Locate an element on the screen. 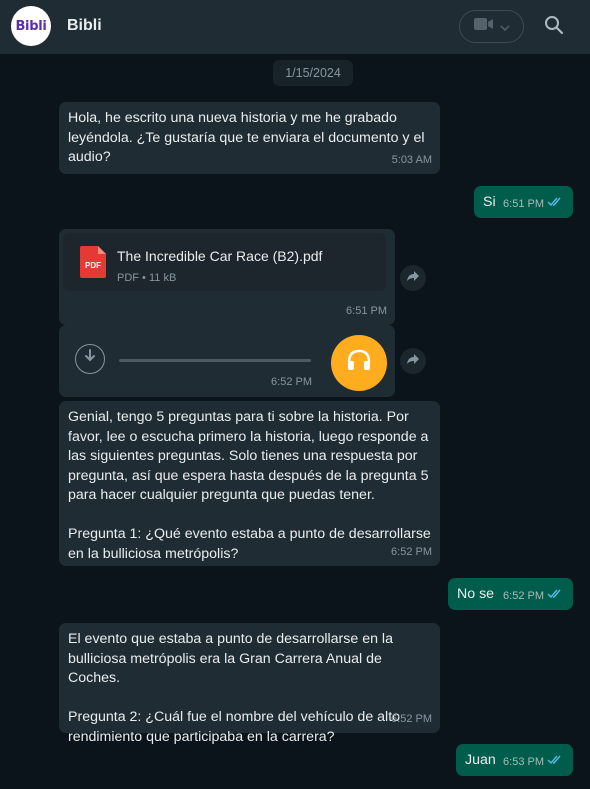  message-time: 5:03 AM is located at coordinates (411, 159).